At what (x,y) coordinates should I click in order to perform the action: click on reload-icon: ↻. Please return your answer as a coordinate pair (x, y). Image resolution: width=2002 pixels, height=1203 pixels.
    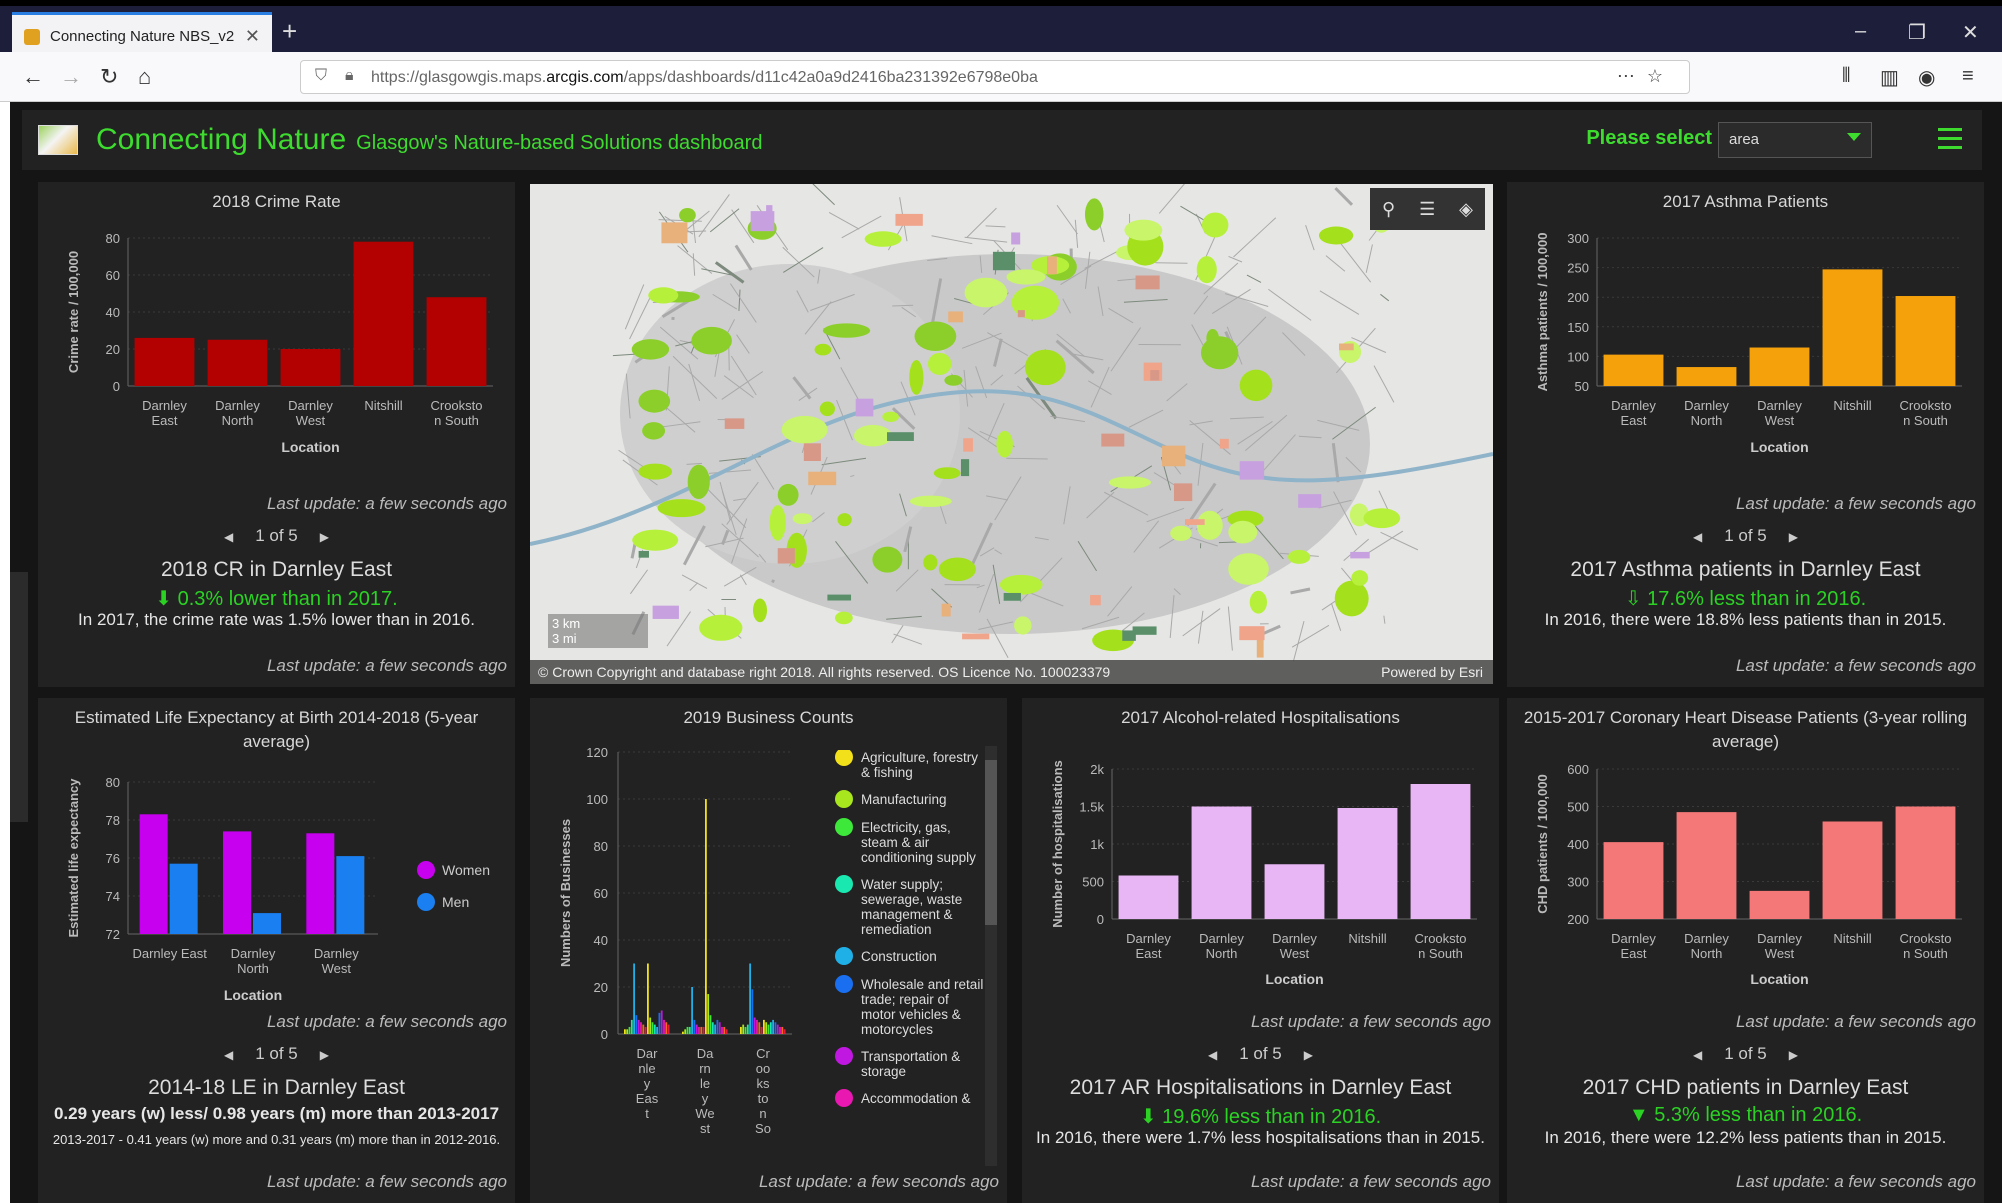
    Looking at the image, I should click on (109, 77).